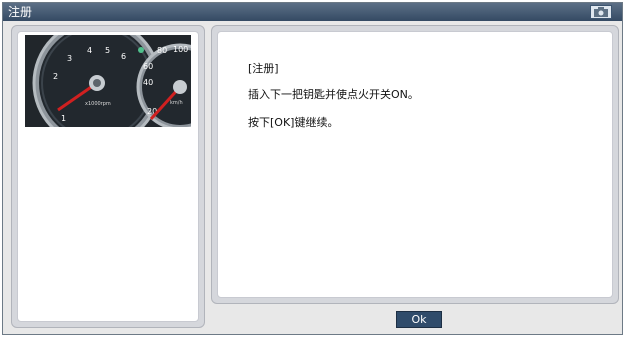  Describe the element at coordinates (312, 12) in the screenshot. I see `title-bar: 注册` at that location.